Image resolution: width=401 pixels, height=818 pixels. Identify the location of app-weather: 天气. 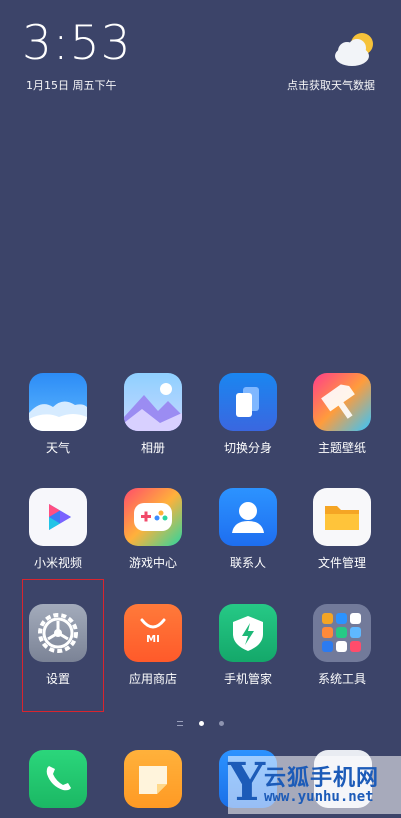
(58, 414).